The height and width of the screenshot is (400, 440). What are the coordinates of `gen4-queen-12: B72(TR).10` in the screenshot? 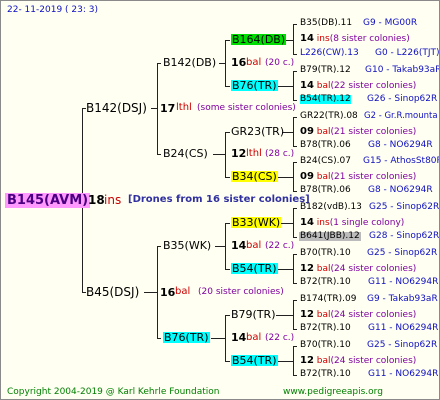 It's located at (325, 282).